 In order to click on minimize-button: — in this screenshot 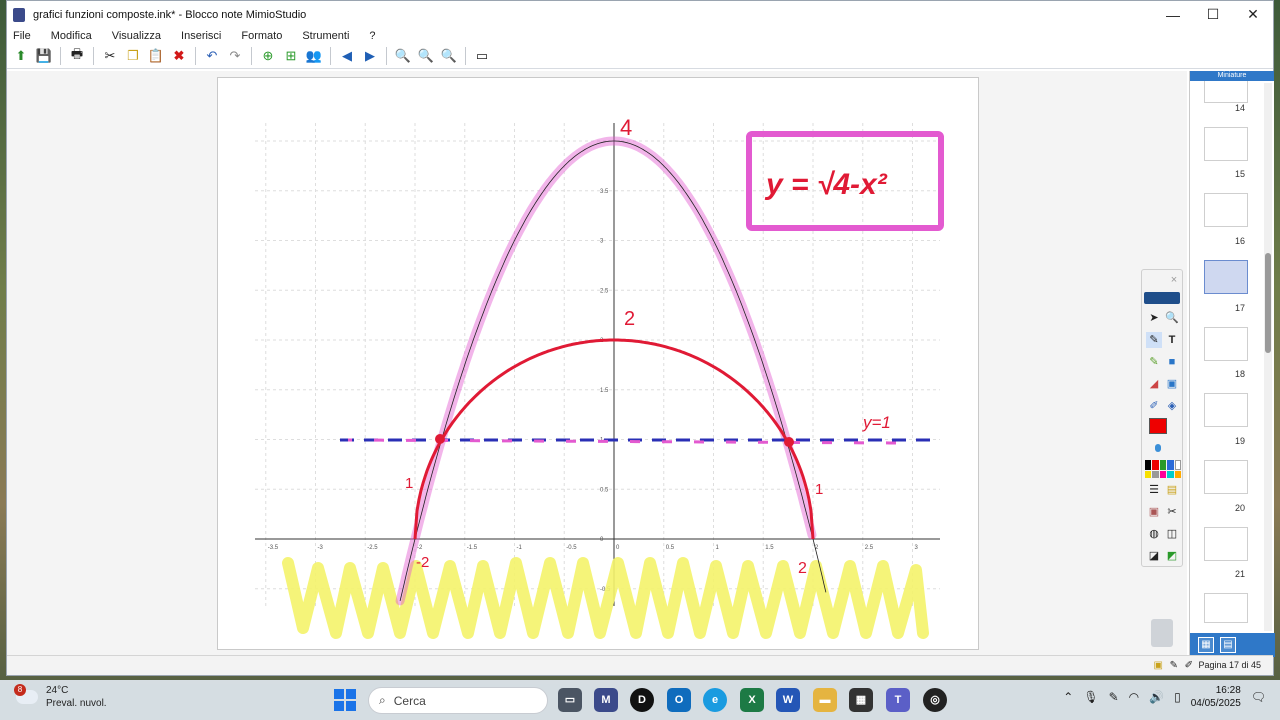, I will do `click(1173, 14)`.